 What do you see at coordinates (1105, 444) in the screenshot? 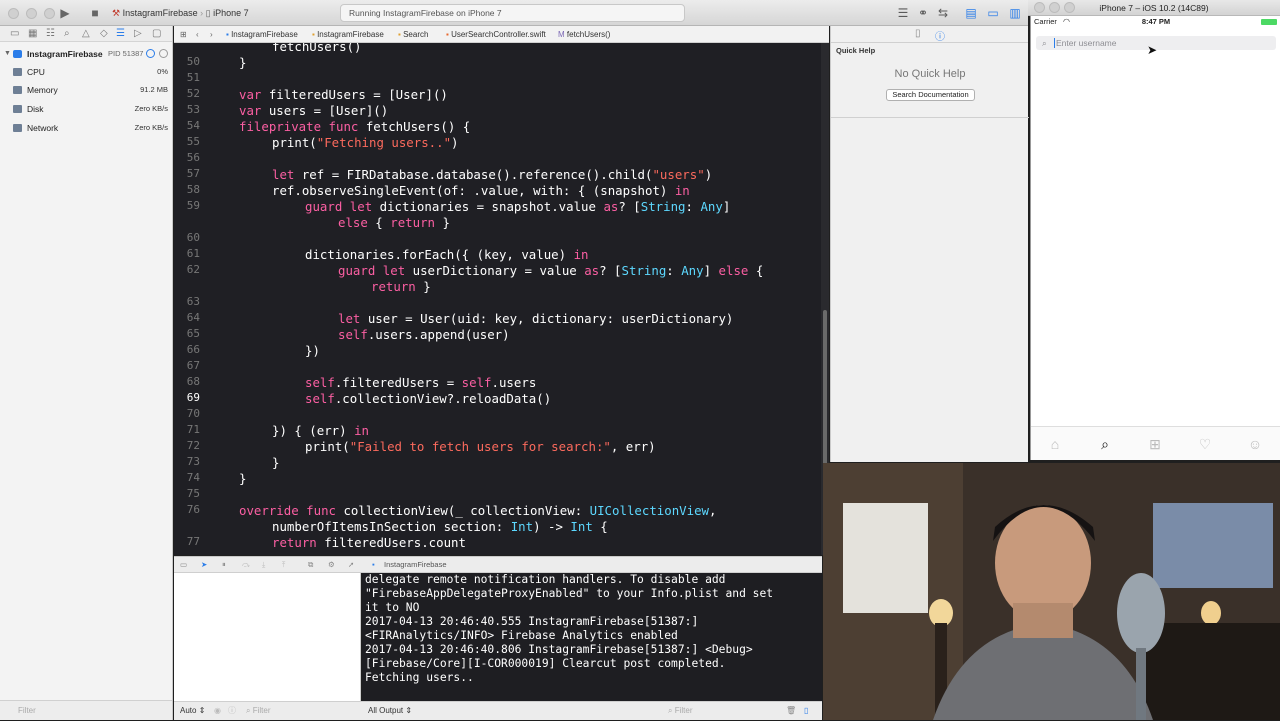
I see `search-tab-icon: ⌕` at bounding box center [1105, 444].